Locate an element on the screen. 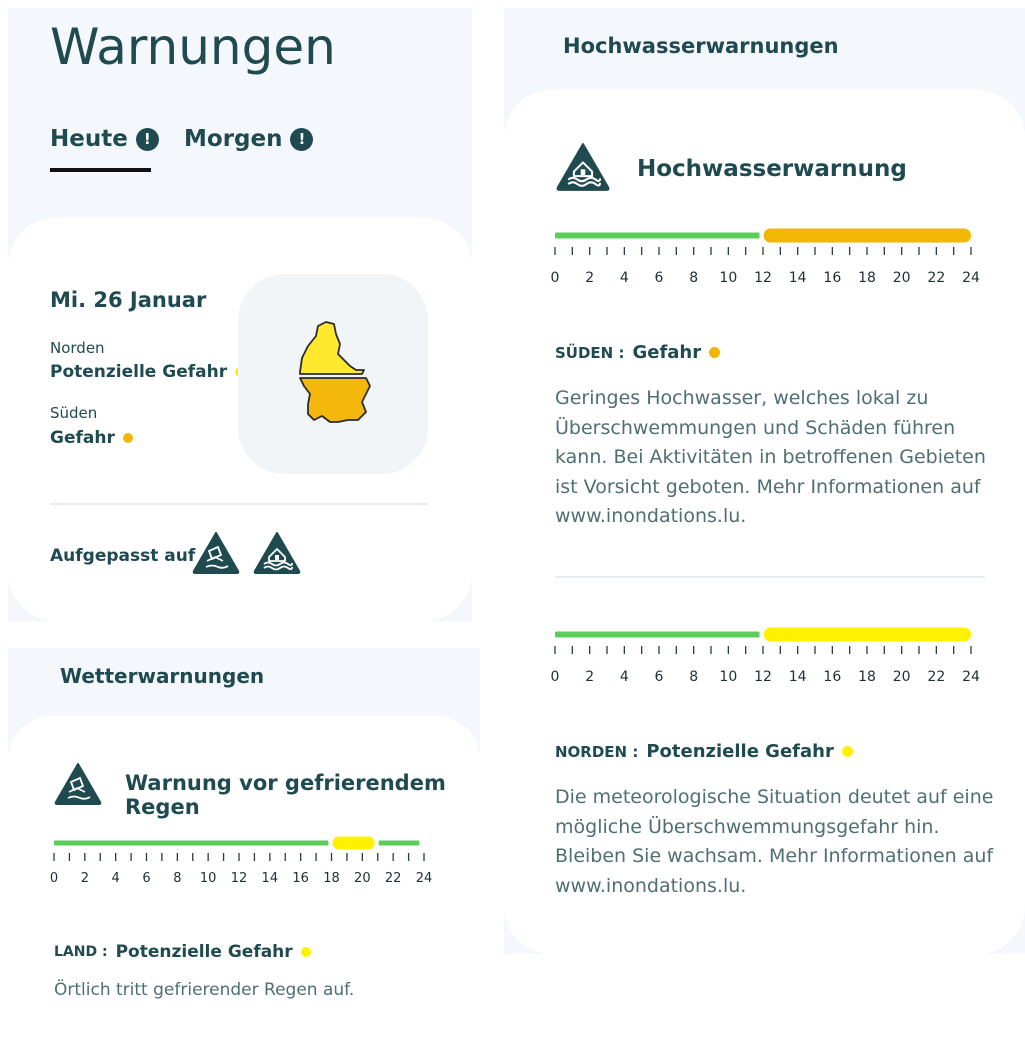 The height and width of the screenshot is (1046, 1025). region-name-south: Süden is located at coordinates (74, 413).